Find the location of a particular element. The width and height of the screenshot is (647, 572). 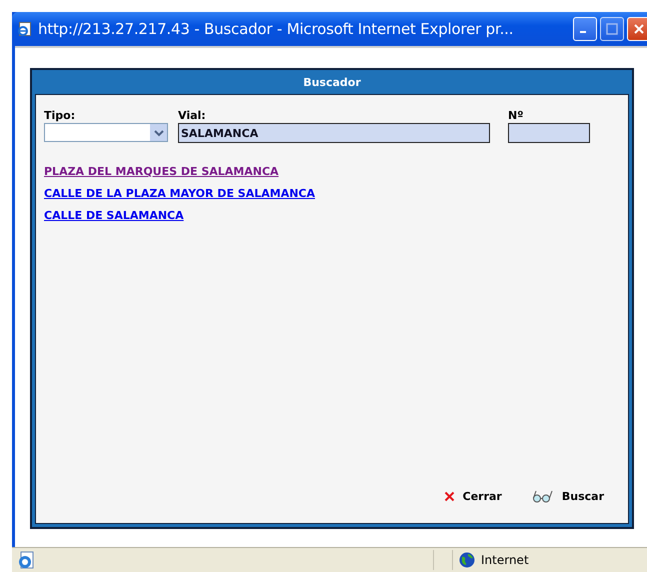

panel-title: Buscador is located at coordinates (332, 83).